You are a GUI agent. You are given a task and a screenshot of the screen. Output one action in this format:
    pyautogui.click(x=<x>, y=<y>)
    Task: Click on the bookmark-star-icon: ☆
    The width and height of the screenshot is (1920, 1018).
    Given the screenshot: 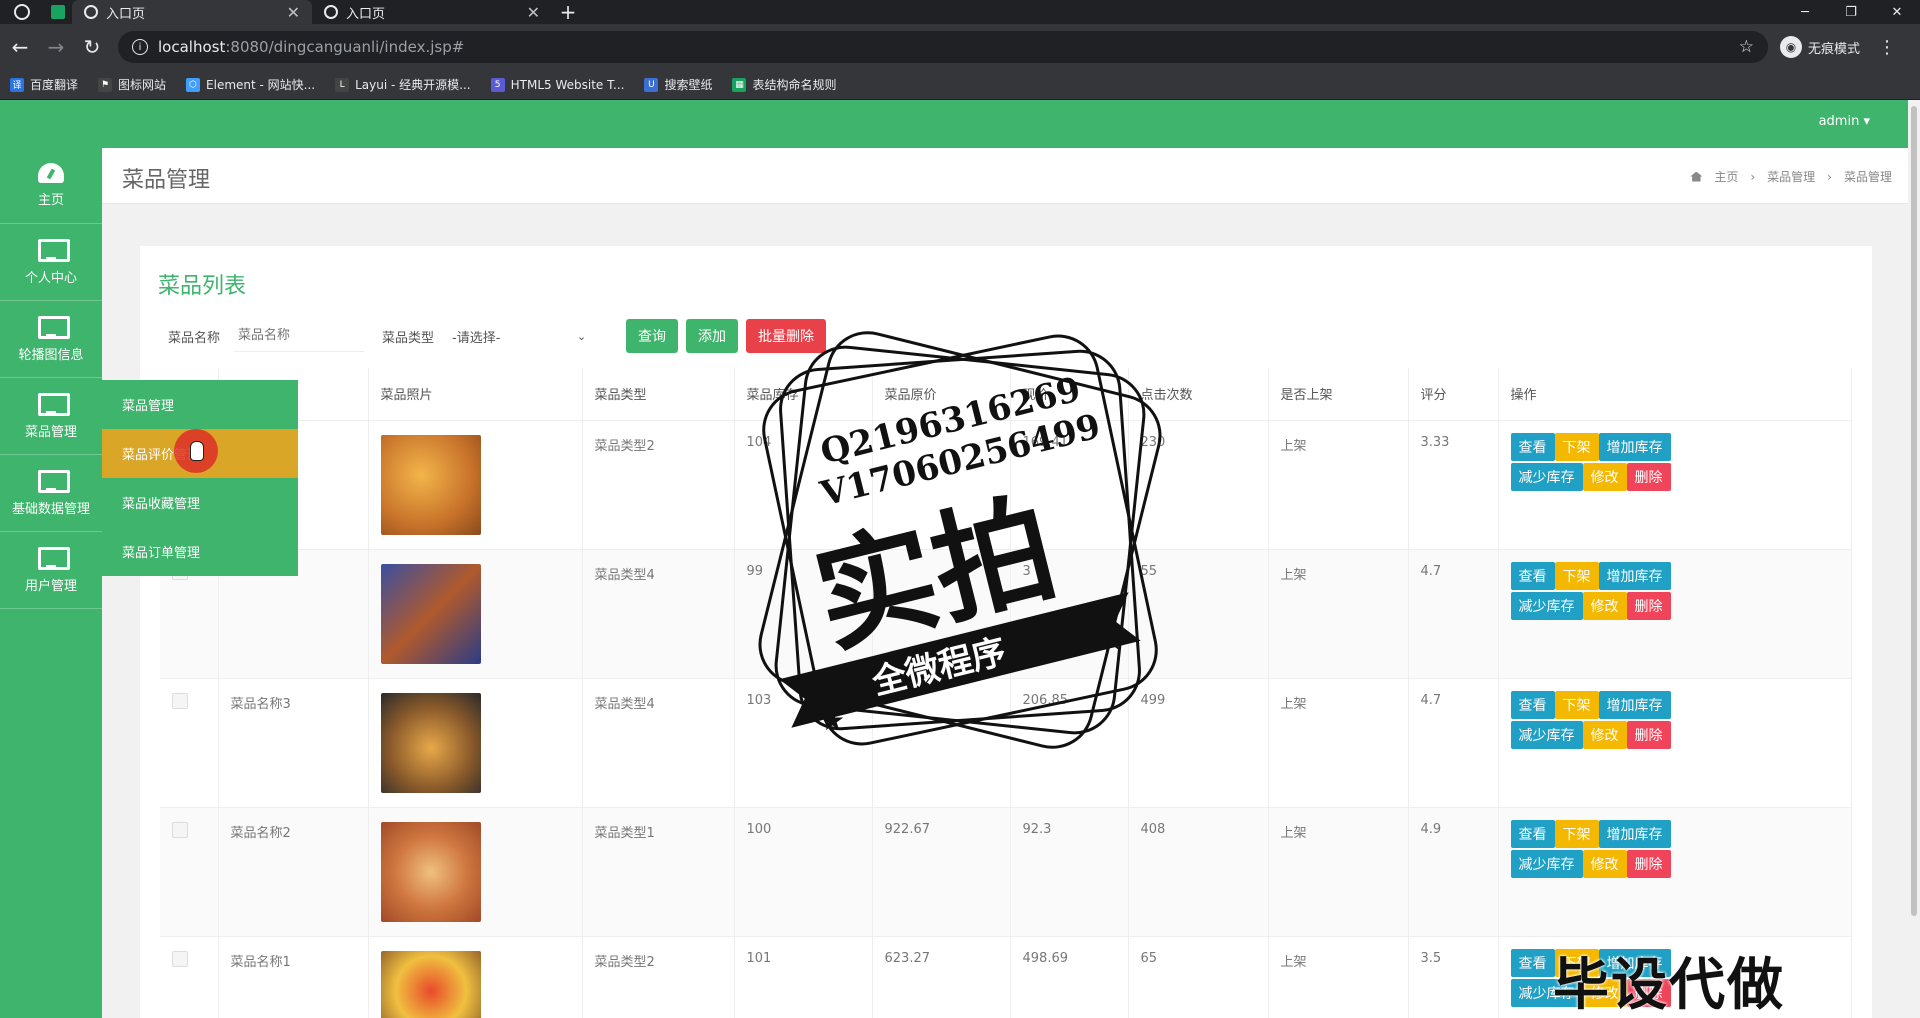 What is the action you would take?
    pyautogui.click(x=1746, y=47)
    